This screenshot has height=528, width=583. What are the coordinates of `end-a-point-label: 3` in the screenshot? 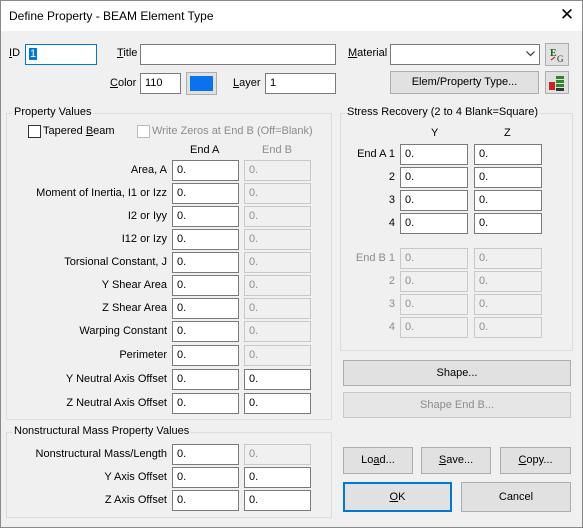 It's located at (391, 200).